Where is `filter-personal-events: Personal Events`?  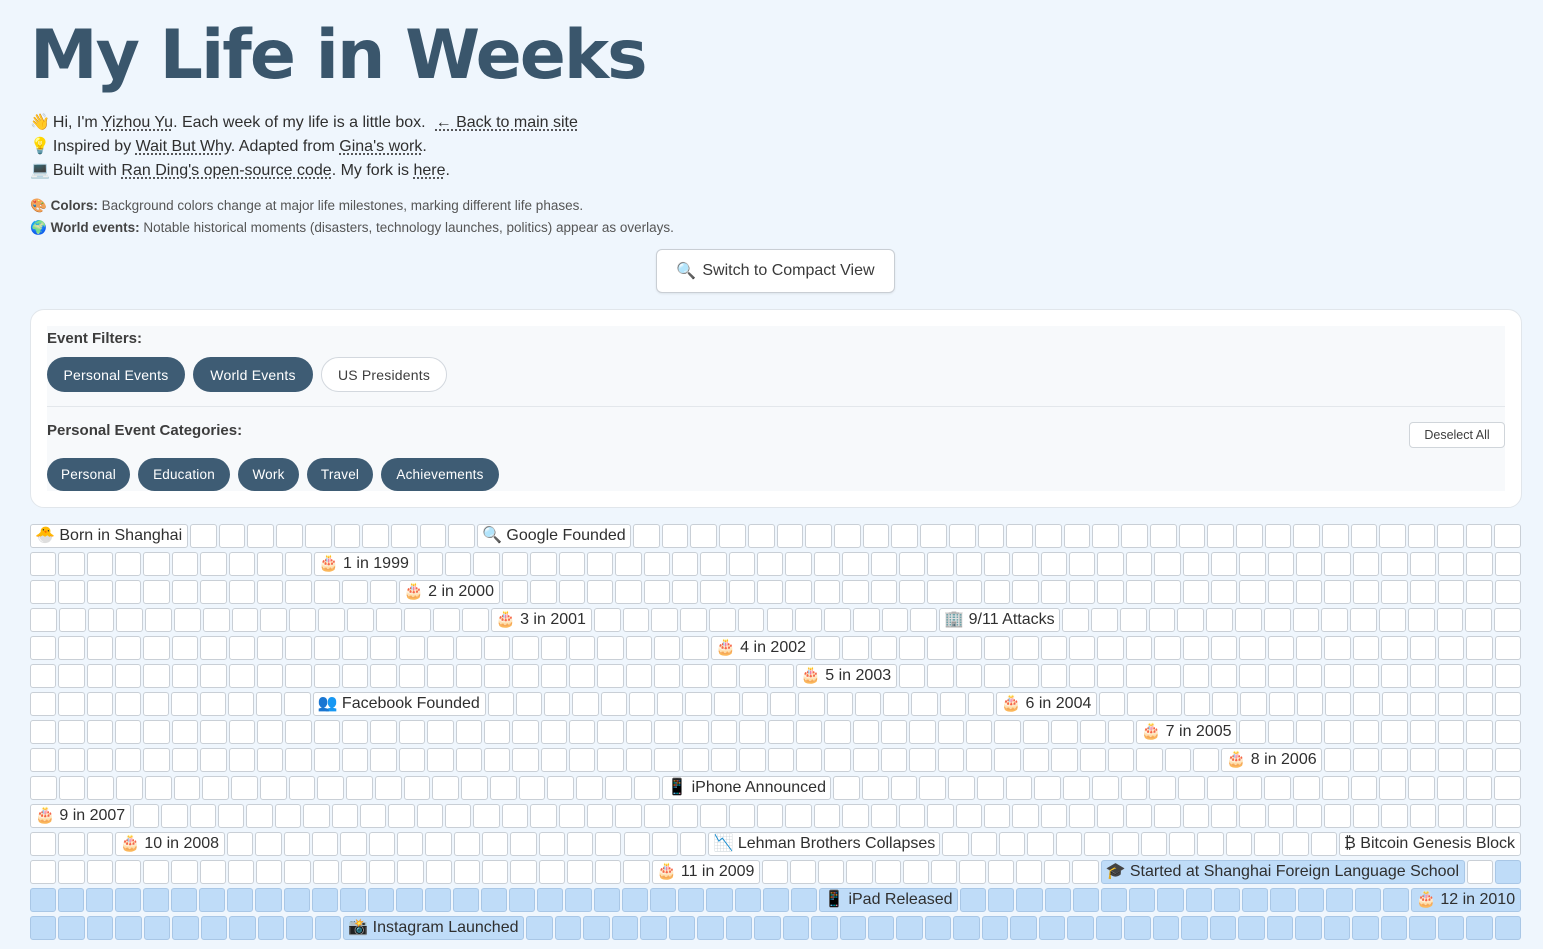
filter-personal-events: Personal Events is located at coordinates (116, 374).